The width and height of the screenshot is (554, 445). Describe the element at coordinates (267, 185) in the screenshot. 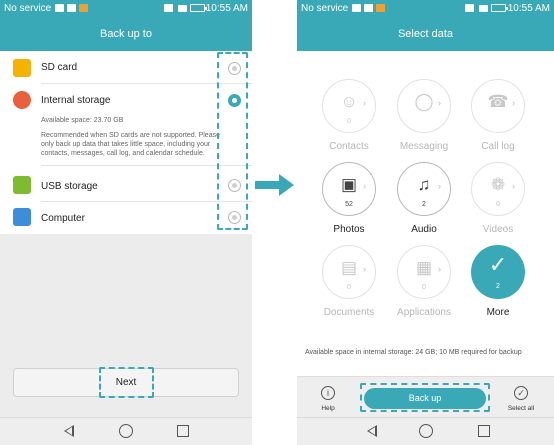

I see `flow-arrow` at that location.